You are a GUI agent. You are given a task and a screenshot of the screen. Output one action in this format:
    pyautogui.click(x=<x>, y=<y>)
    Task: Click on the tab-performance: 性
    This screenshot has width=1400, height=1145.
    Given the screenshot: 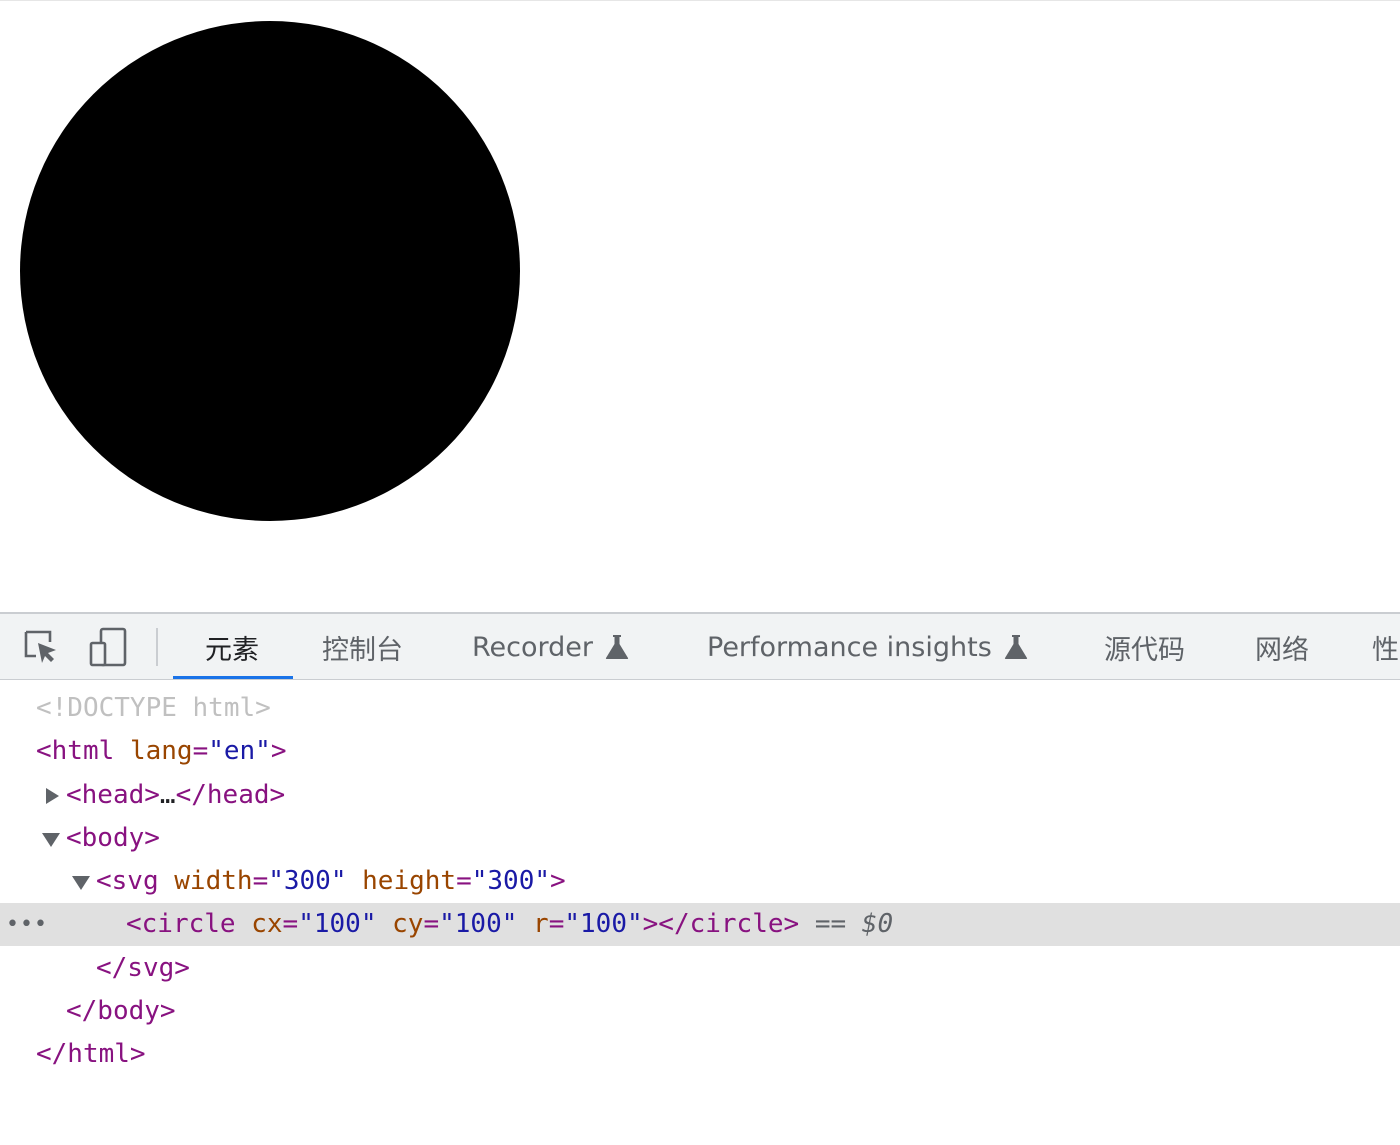 What is the action you would take?
    pyautogui.click(x=1385, y=646)
    